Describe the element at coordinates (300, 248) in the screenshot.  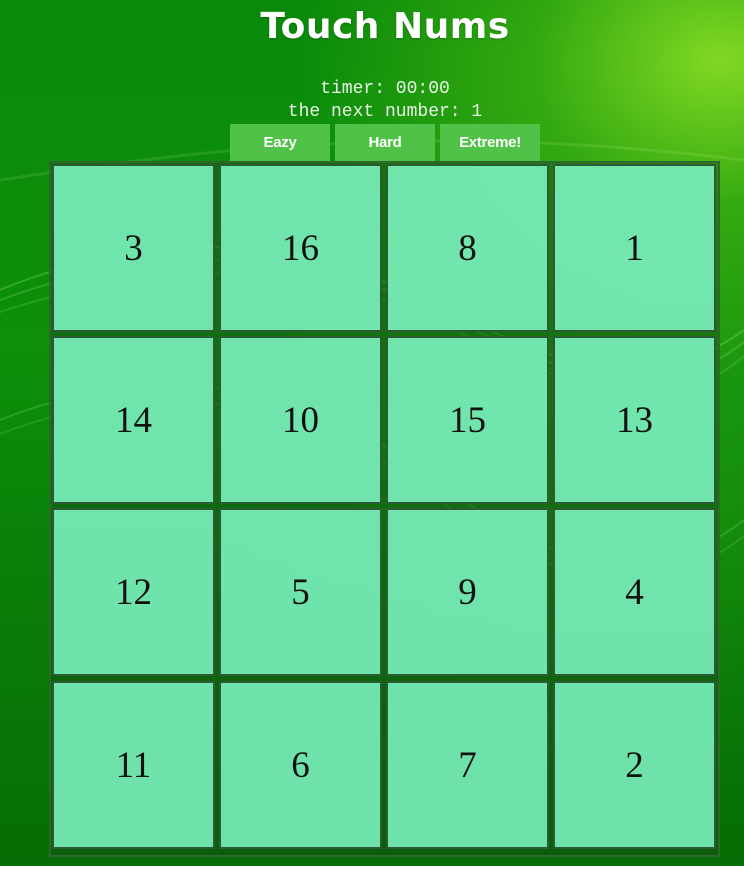
I see `grid-cell: 16` at that location.